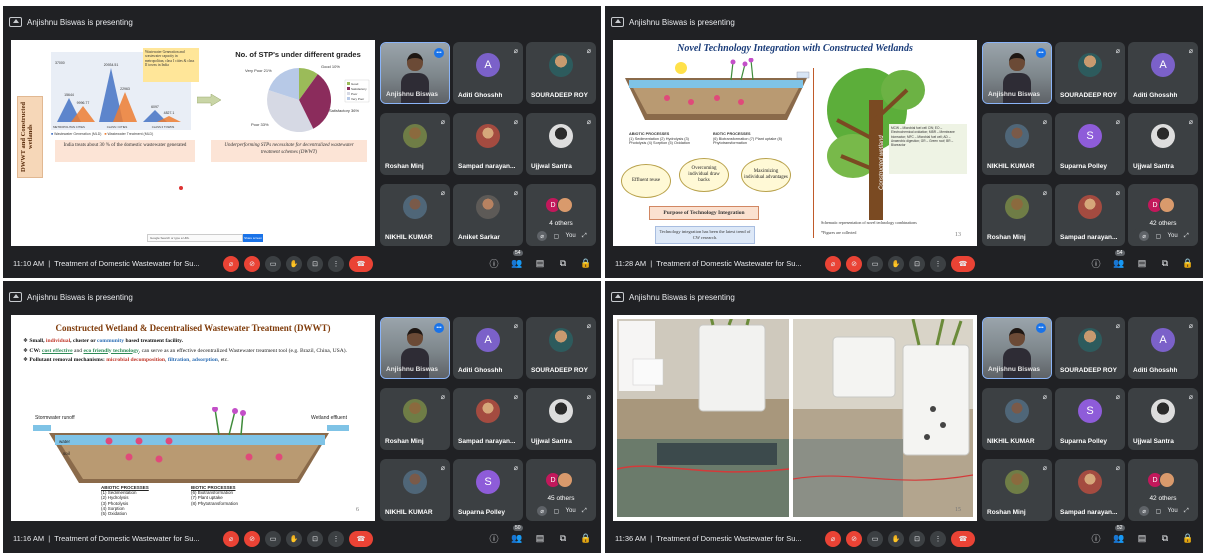  What do you see at coordinates (517, 535) in the screenshot?
I see `people-icon: 👥 50` at bounding box center [517, 535].